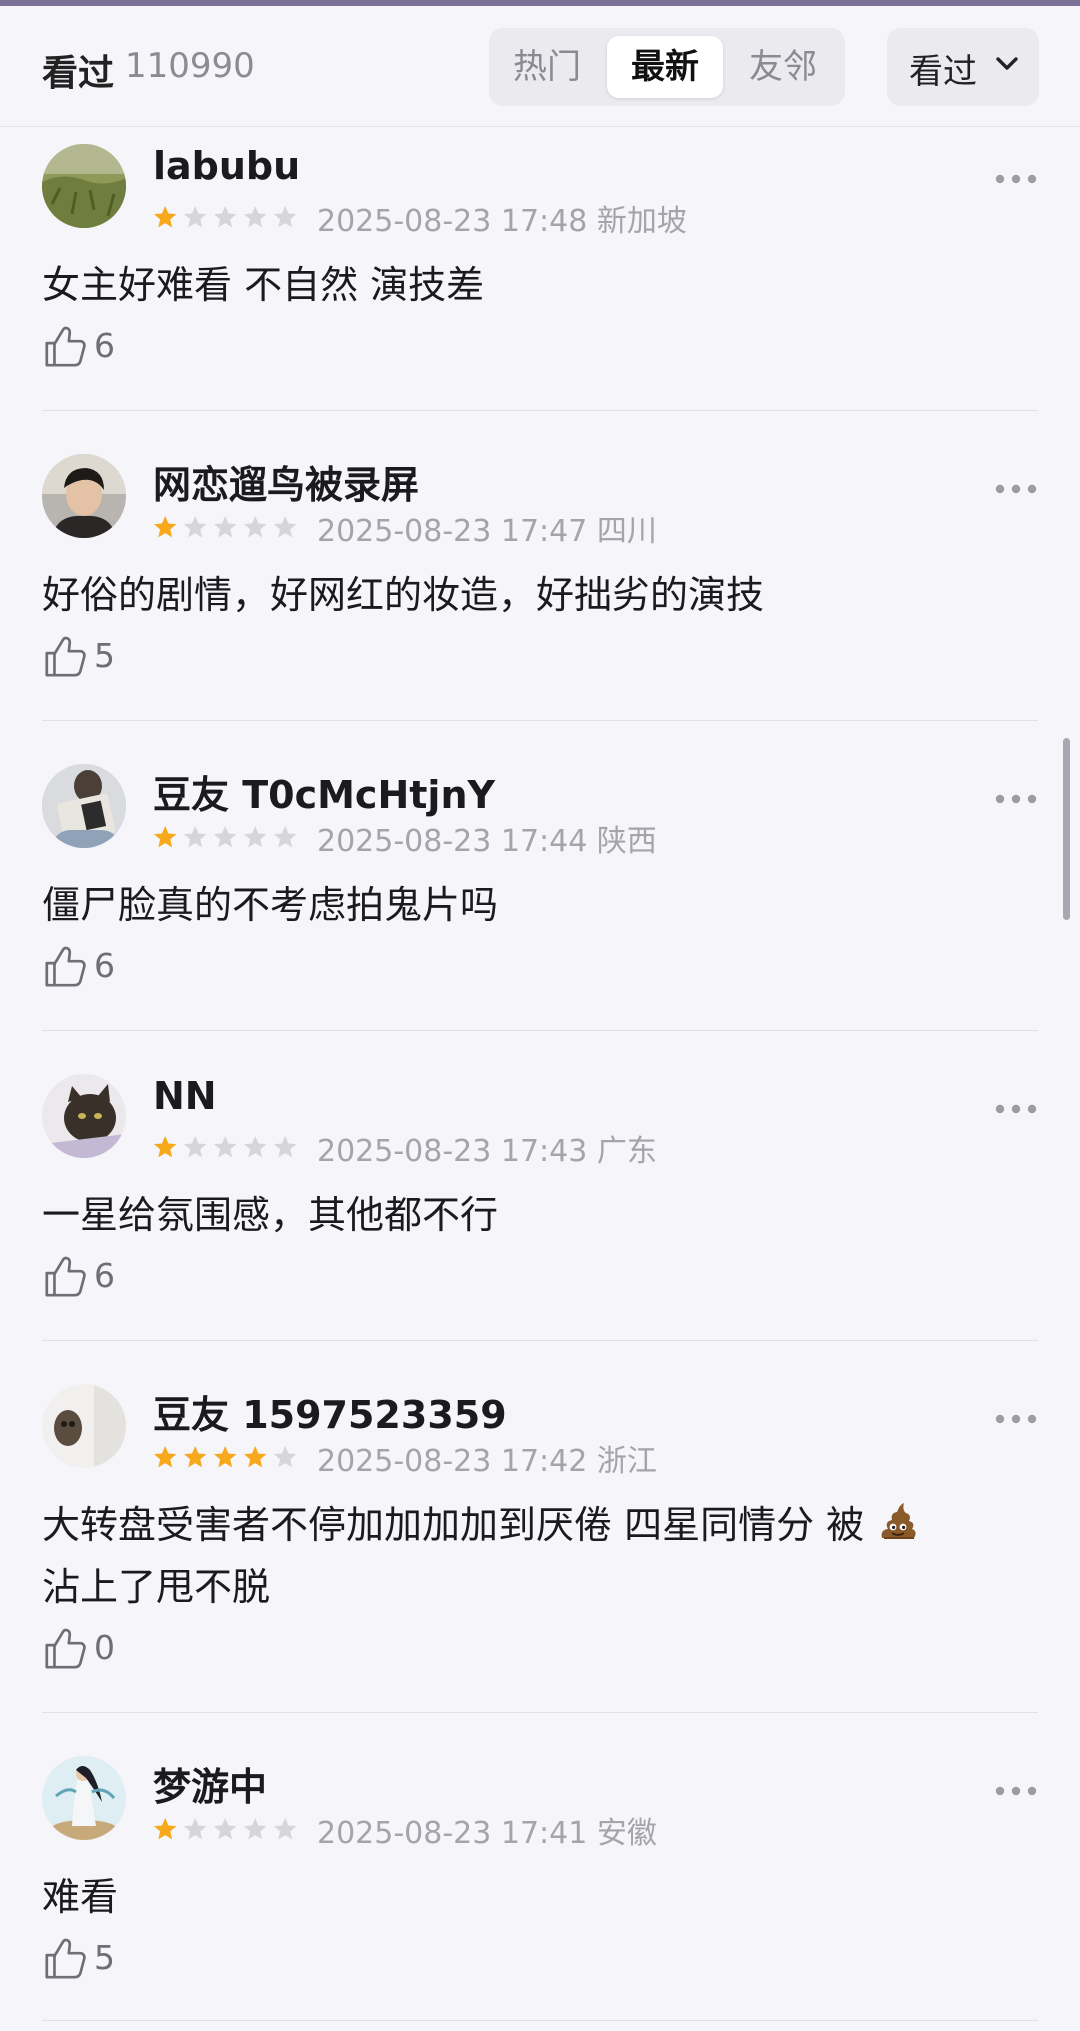 The image size is (1080, 2031). I want to click on review-location: 新加坡, so click(641, 221).